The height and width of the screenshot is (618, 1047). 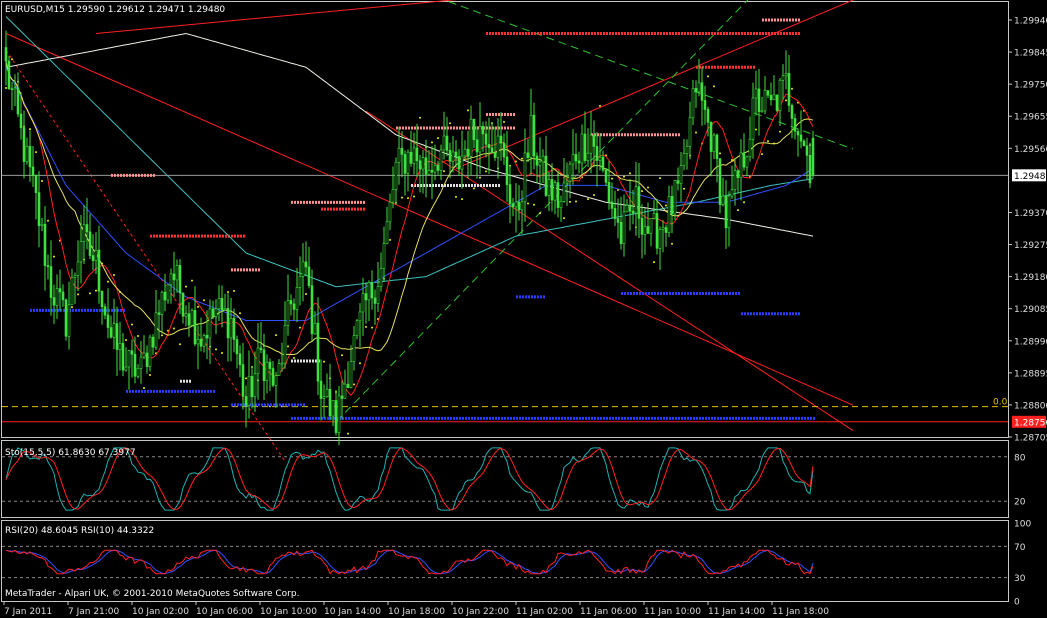 What do you see at coordinates (1030, 214) in the screenshot?
I see `price-tick-label: 1.29370` at bounding box center [1030, 214].